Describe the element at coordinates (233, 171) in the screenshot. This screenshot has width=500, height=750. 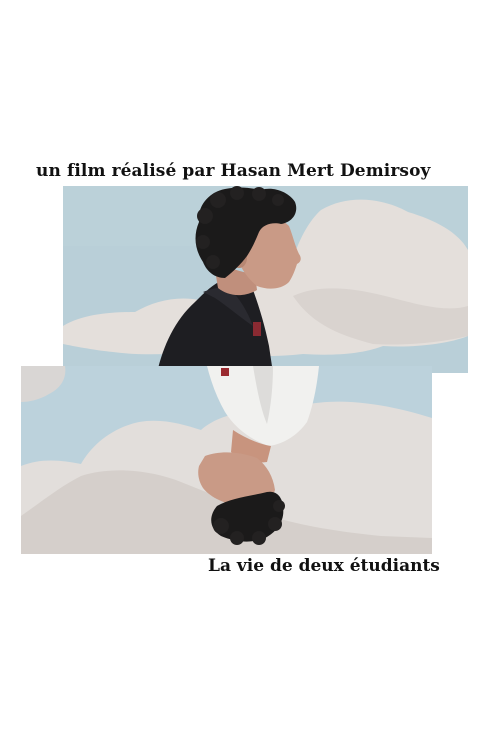
I see `director-credit: un film réalisé par Hasan Mert Demirsoy` at that location.